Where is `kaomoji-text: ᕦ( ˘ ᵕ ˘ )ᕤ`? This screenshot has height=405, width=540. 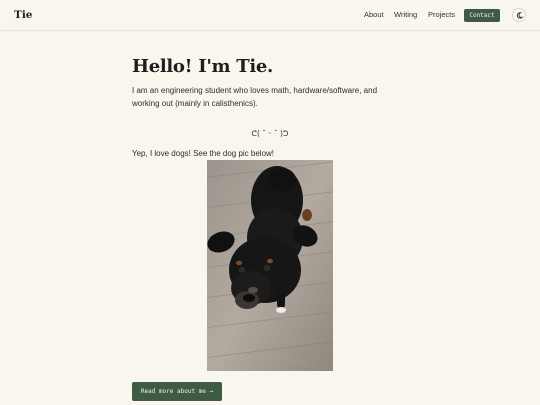 kaomoji-text: ᕦ( ˘ ᵕ ˘ )ᕤ is located at coordinates (270, 133).